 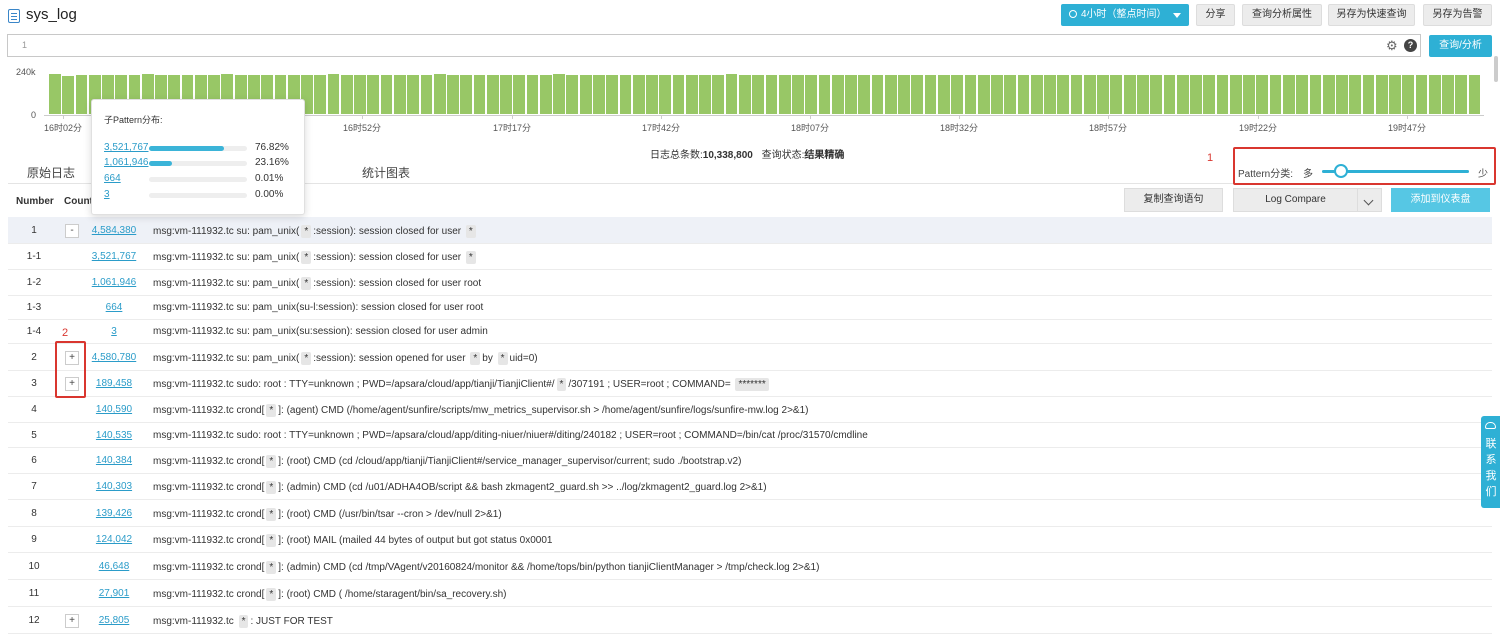 I want to click on sub-pattern-count-link: 1,061,946, so click(x=126, y=162).